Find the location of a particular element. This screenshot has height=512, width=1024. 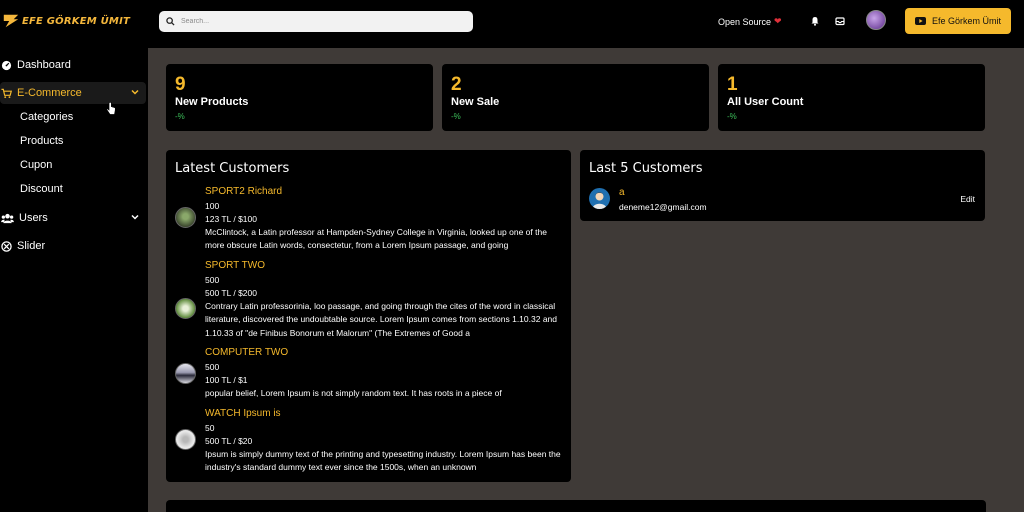

dashboard-icon is located at coordinates (6, 65).